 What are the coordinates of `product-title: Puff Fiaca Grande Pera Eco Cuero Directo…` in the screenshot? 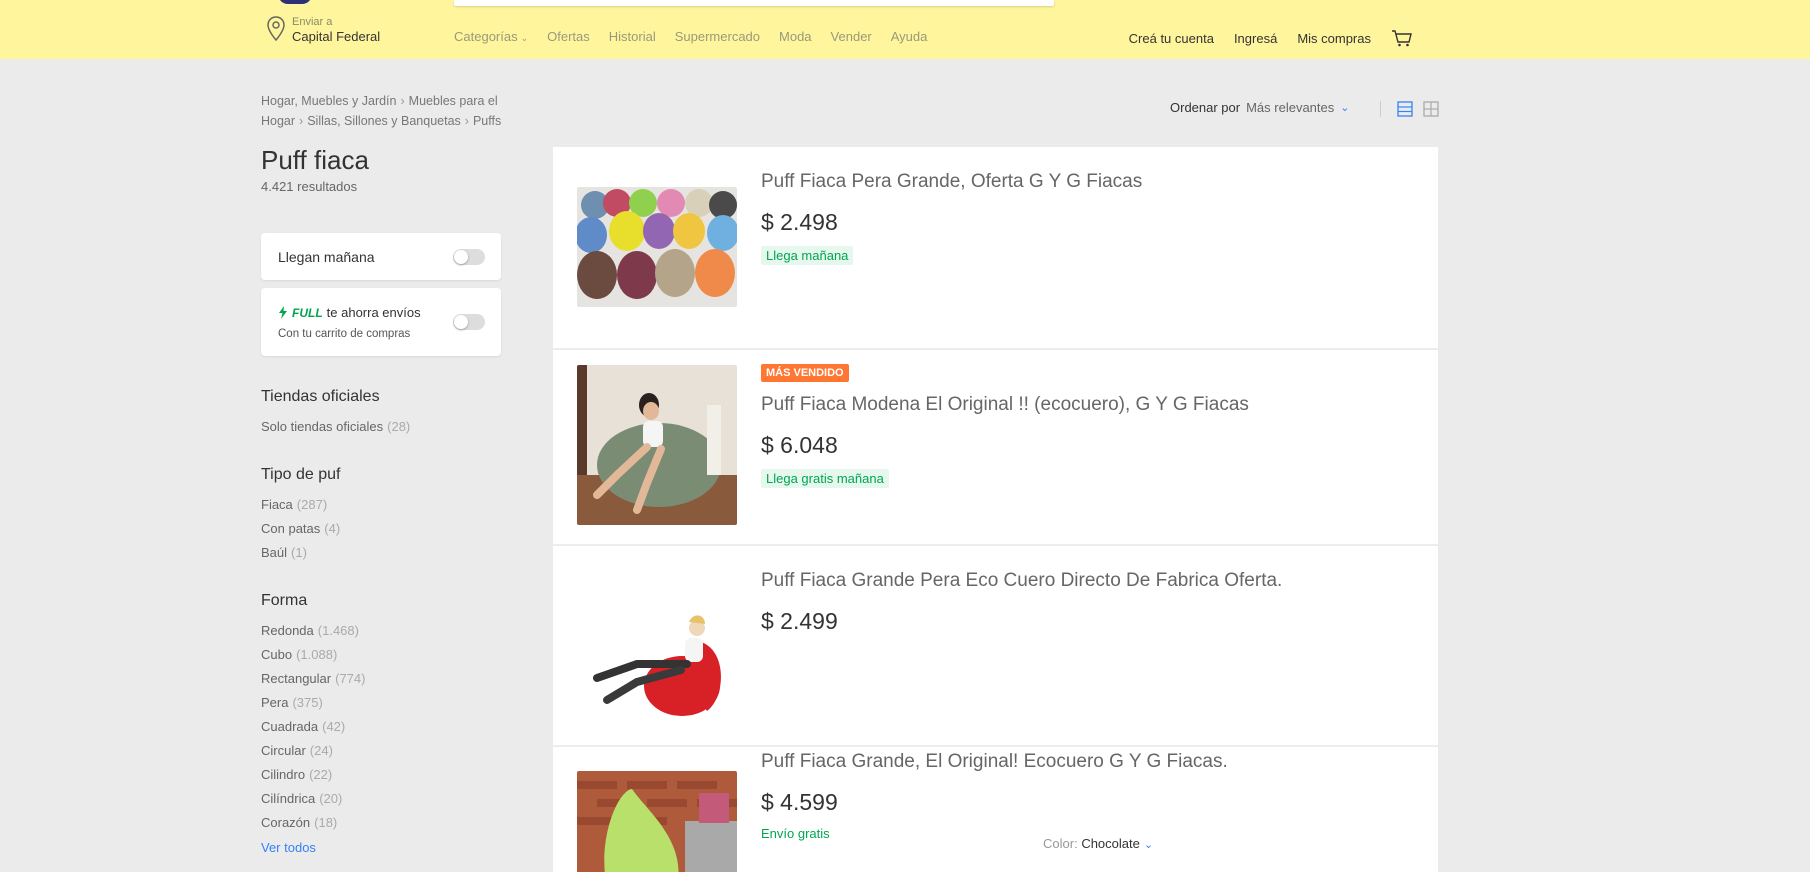 It's located at (1021, 581).